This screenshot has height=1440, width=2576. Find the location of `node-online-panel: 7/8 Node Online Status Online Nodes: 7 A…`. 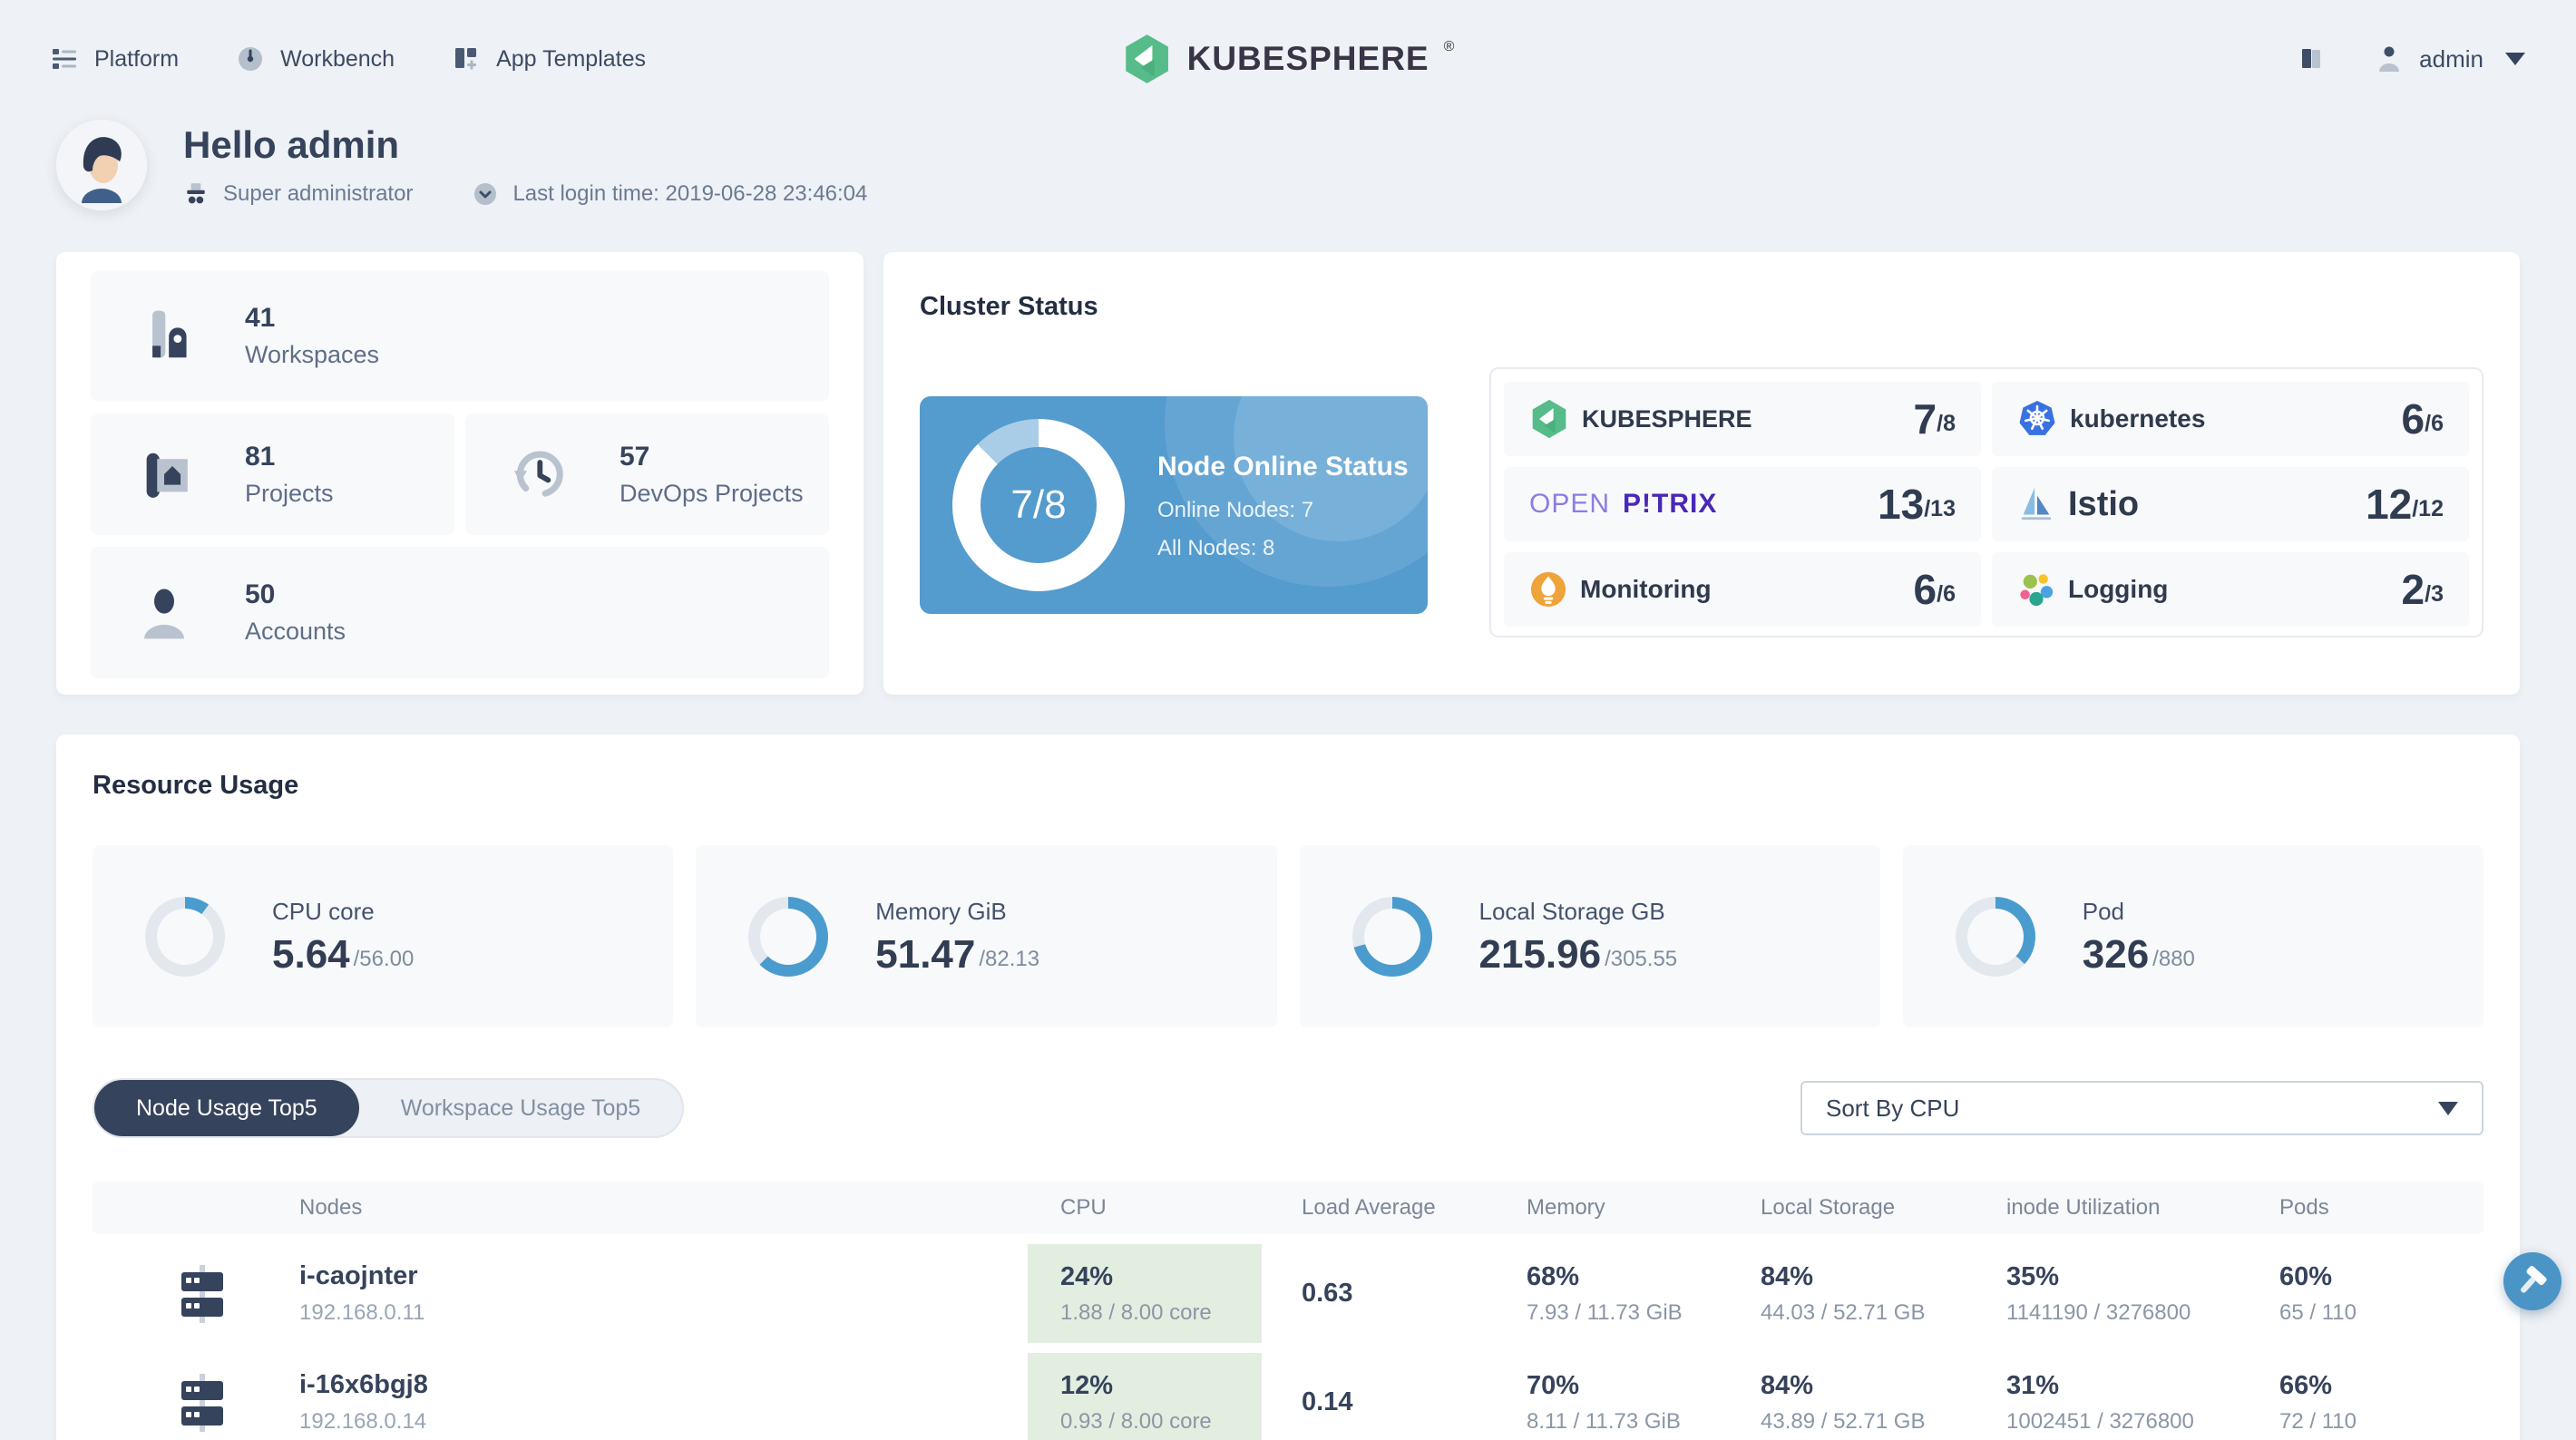

node-online-panel: 7/8 Node Online Status Online Nodes: 7 A… is located at coordinates (1174, 505).